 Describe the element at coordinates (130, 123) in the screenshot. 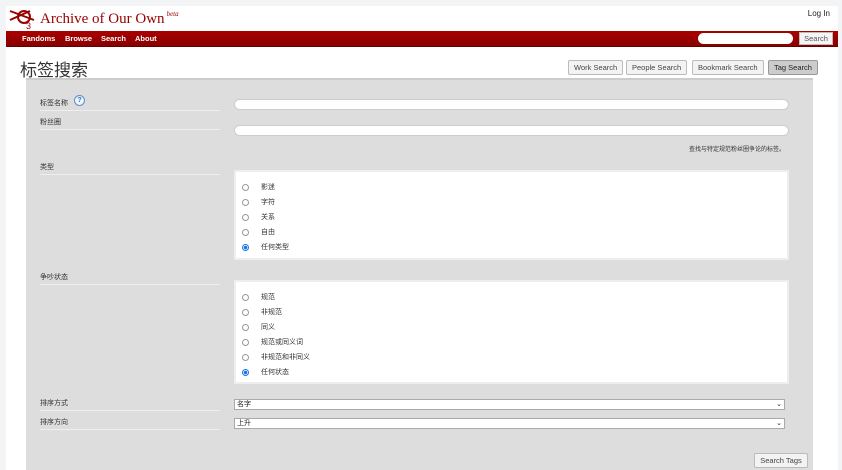

I see `fandom-label: 粉丝圈` at that location.